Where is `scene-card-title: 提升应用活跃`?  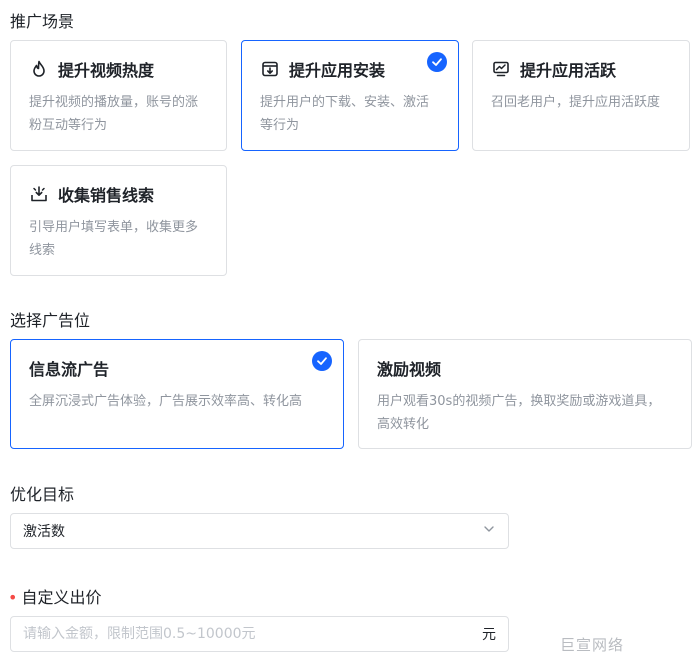 scene-card-title: 提升应用活跃 is located at coordinates (568, 70).